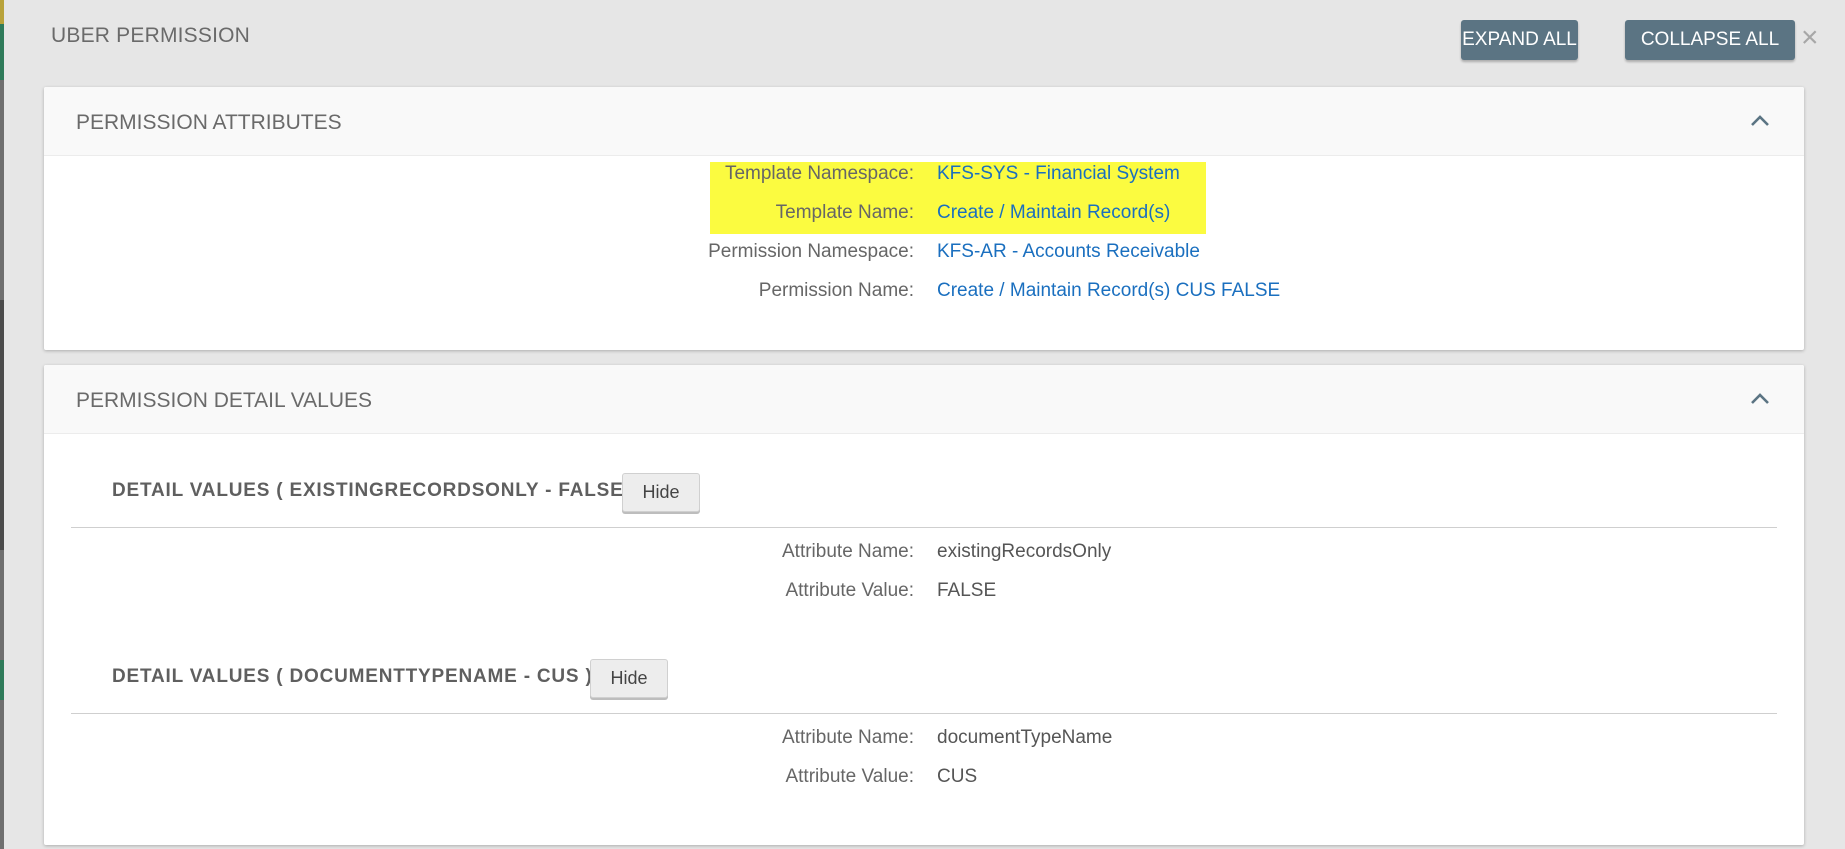 The width and height of the screenshot is (1845, 849). I want to click on collapse-all-button: COLLAPSE ALL, so click(1710, 40).